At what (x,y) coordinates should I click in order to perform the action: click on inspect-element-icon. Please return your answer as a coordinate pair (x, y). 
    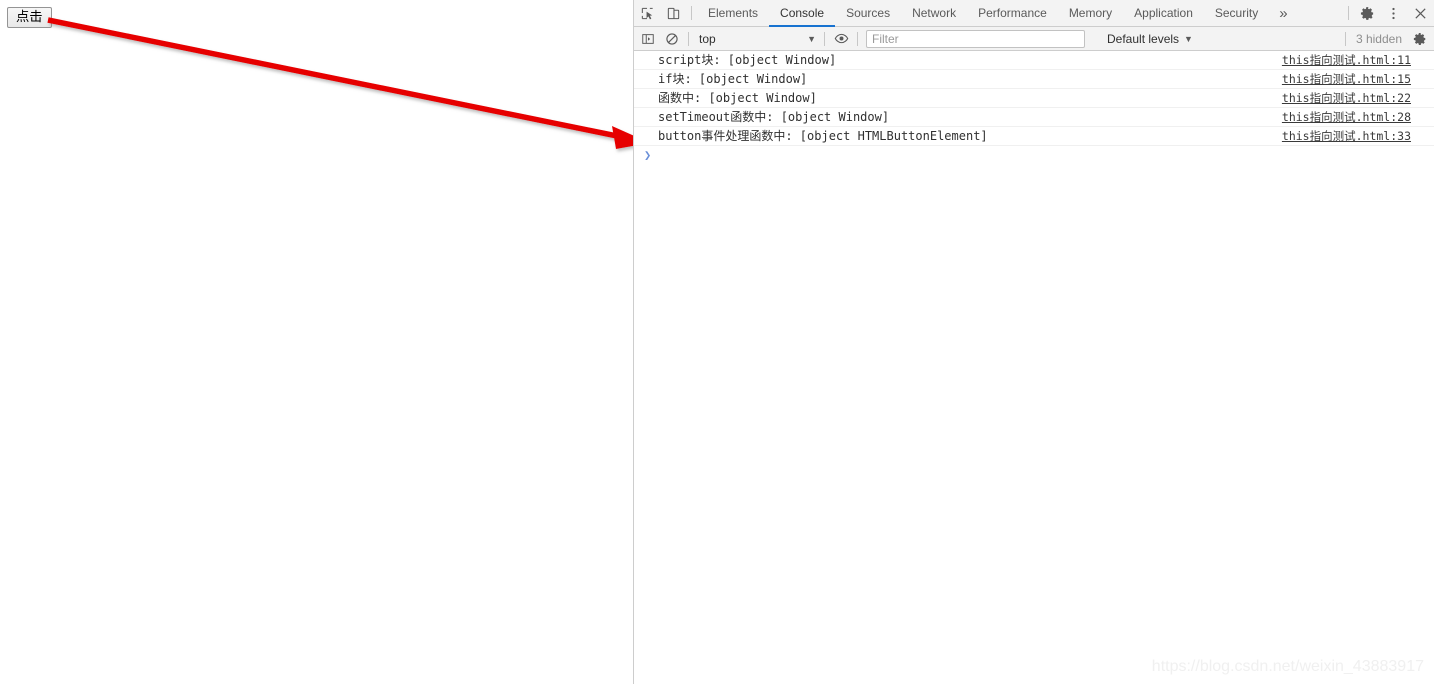
    Looking at the image, I should click on (647, 13).